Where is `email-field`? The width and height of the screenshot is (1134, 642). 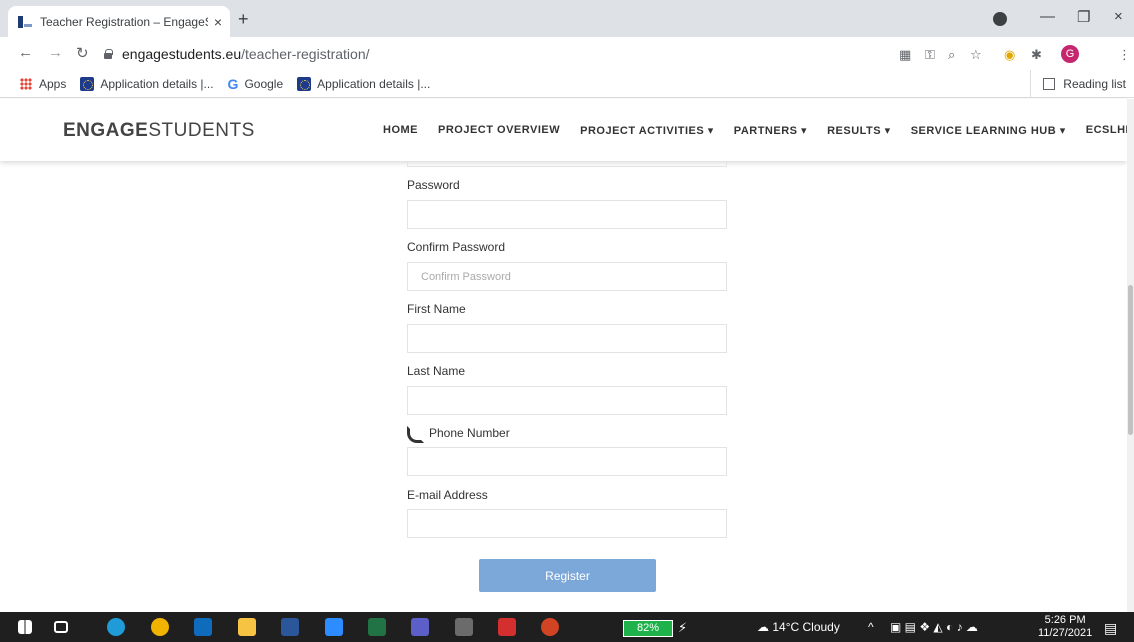 email-field is located at coordinates (567, 523).